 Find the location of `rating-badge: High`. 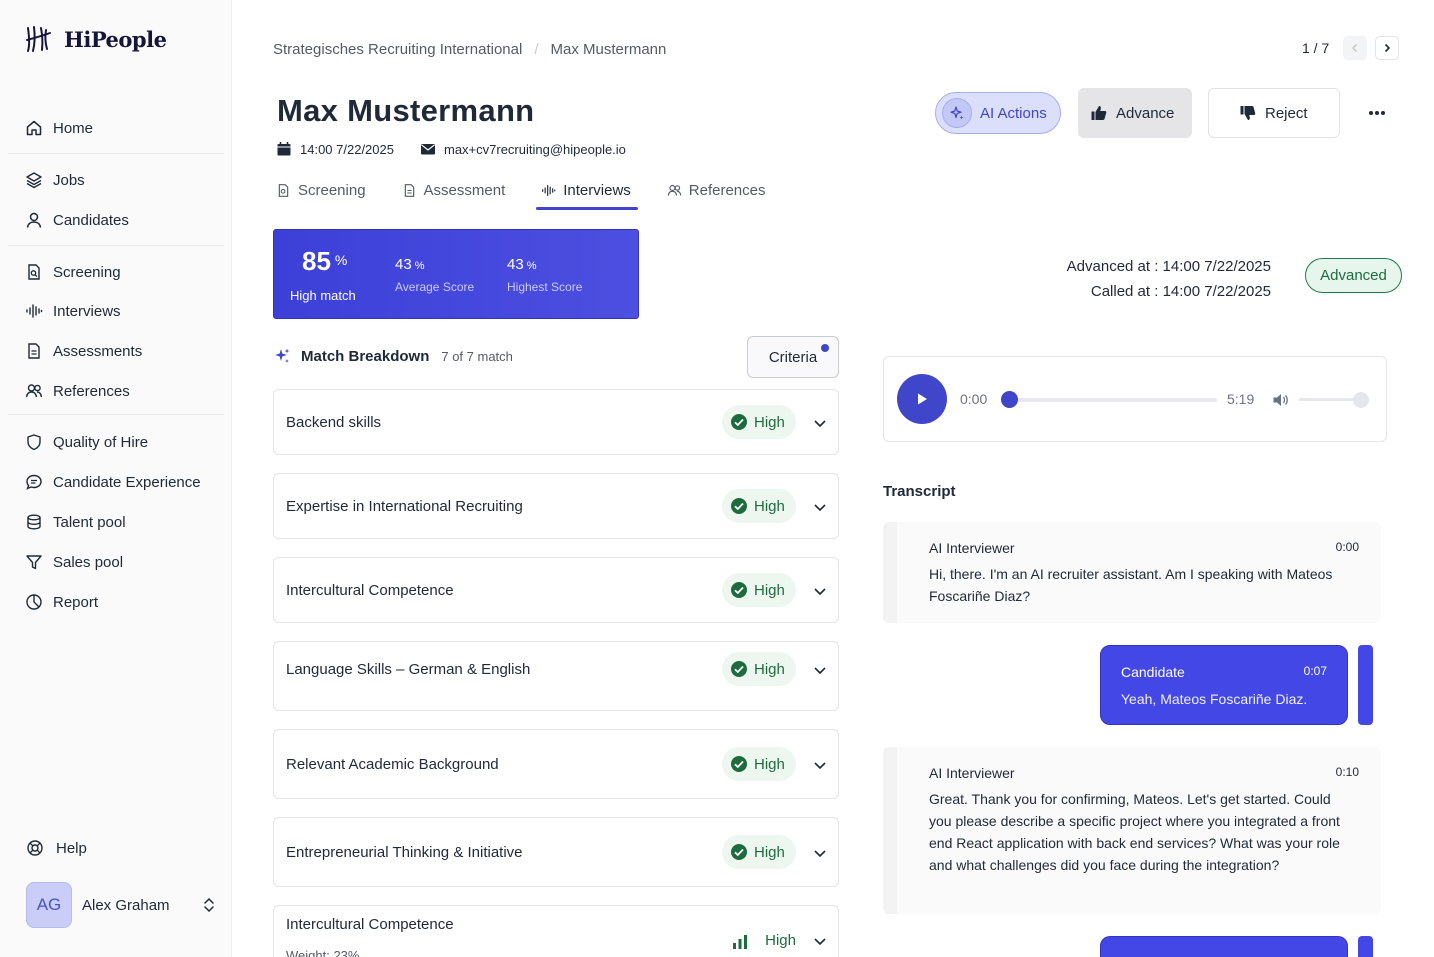

rating-badge: High is located at coordinates (759, 506).